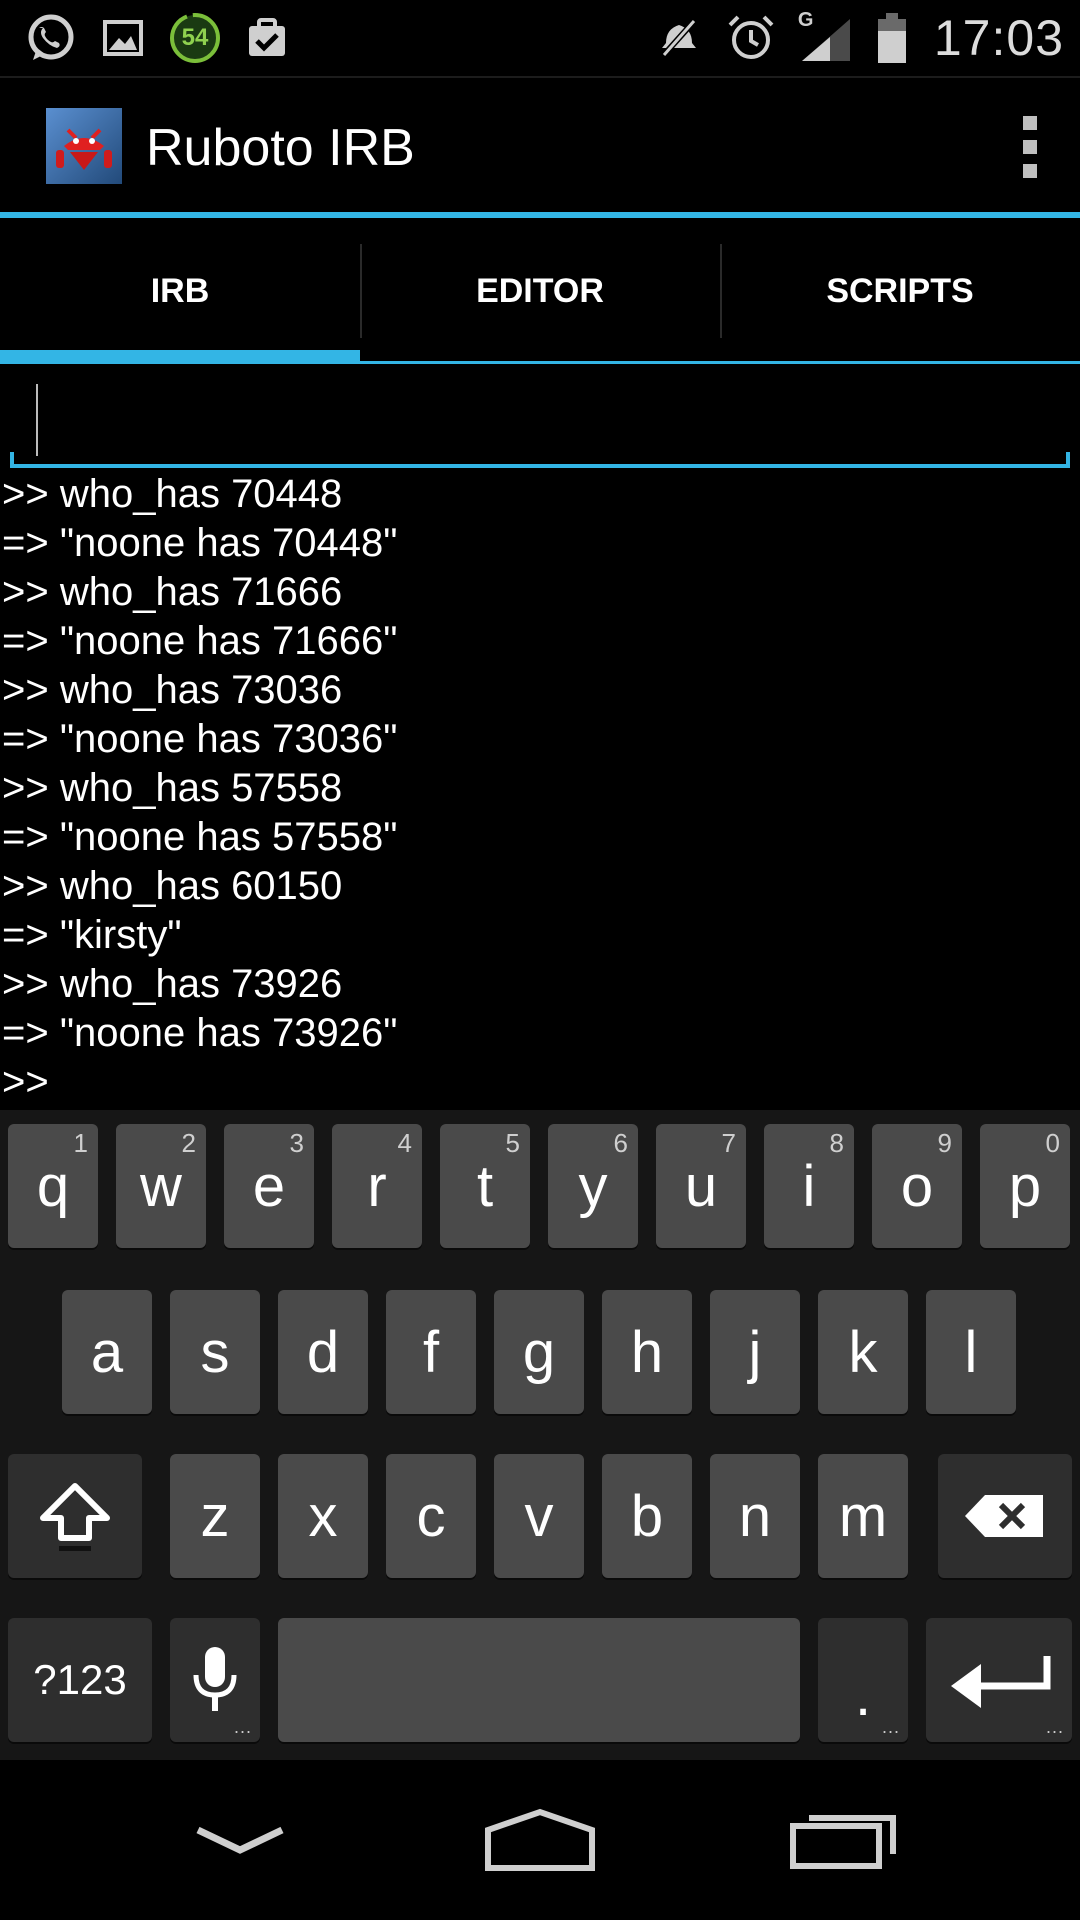 This screenshot has height=1920, width=1080. I want to click on alarm-icon, so click(751, 38).